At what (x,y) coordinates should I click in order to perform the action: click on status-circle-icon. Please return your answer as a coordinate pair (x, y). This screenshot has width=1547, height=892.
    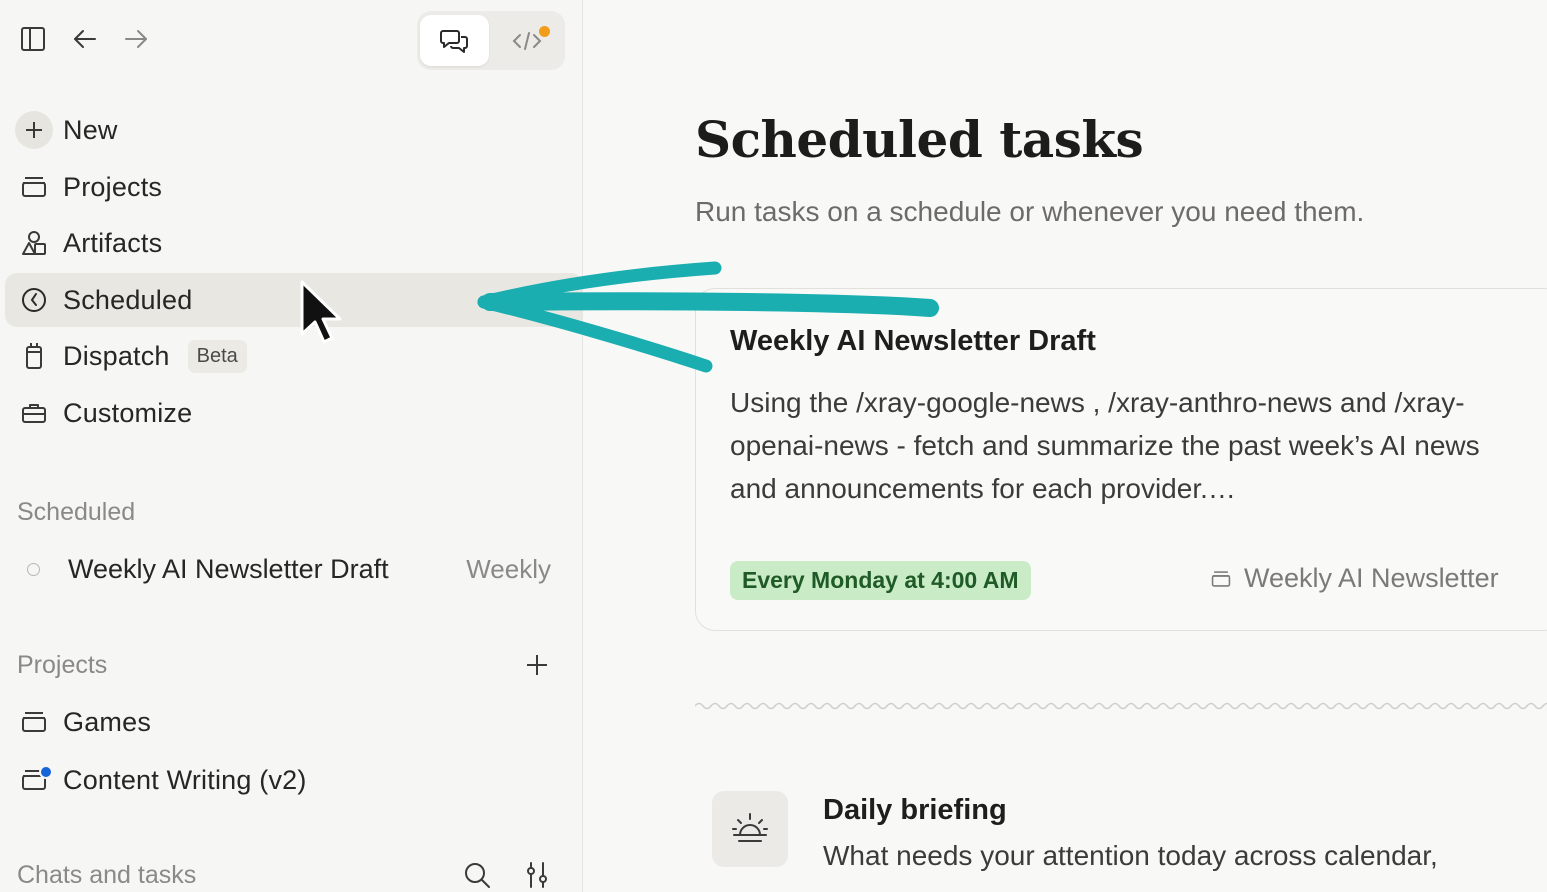
    Looking at the image, I should click on (33, 569).